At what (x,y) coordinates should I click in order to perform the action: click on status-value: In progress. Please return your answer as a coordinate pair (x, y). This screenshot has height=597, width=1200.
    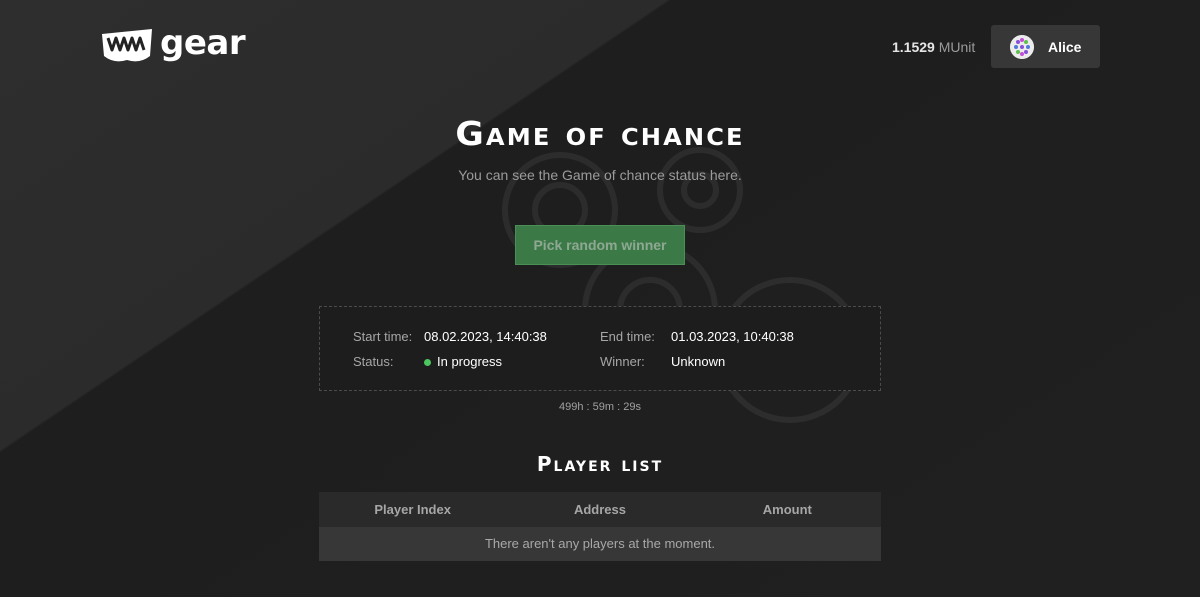
    Looking at the image, I should click on (470, 361).